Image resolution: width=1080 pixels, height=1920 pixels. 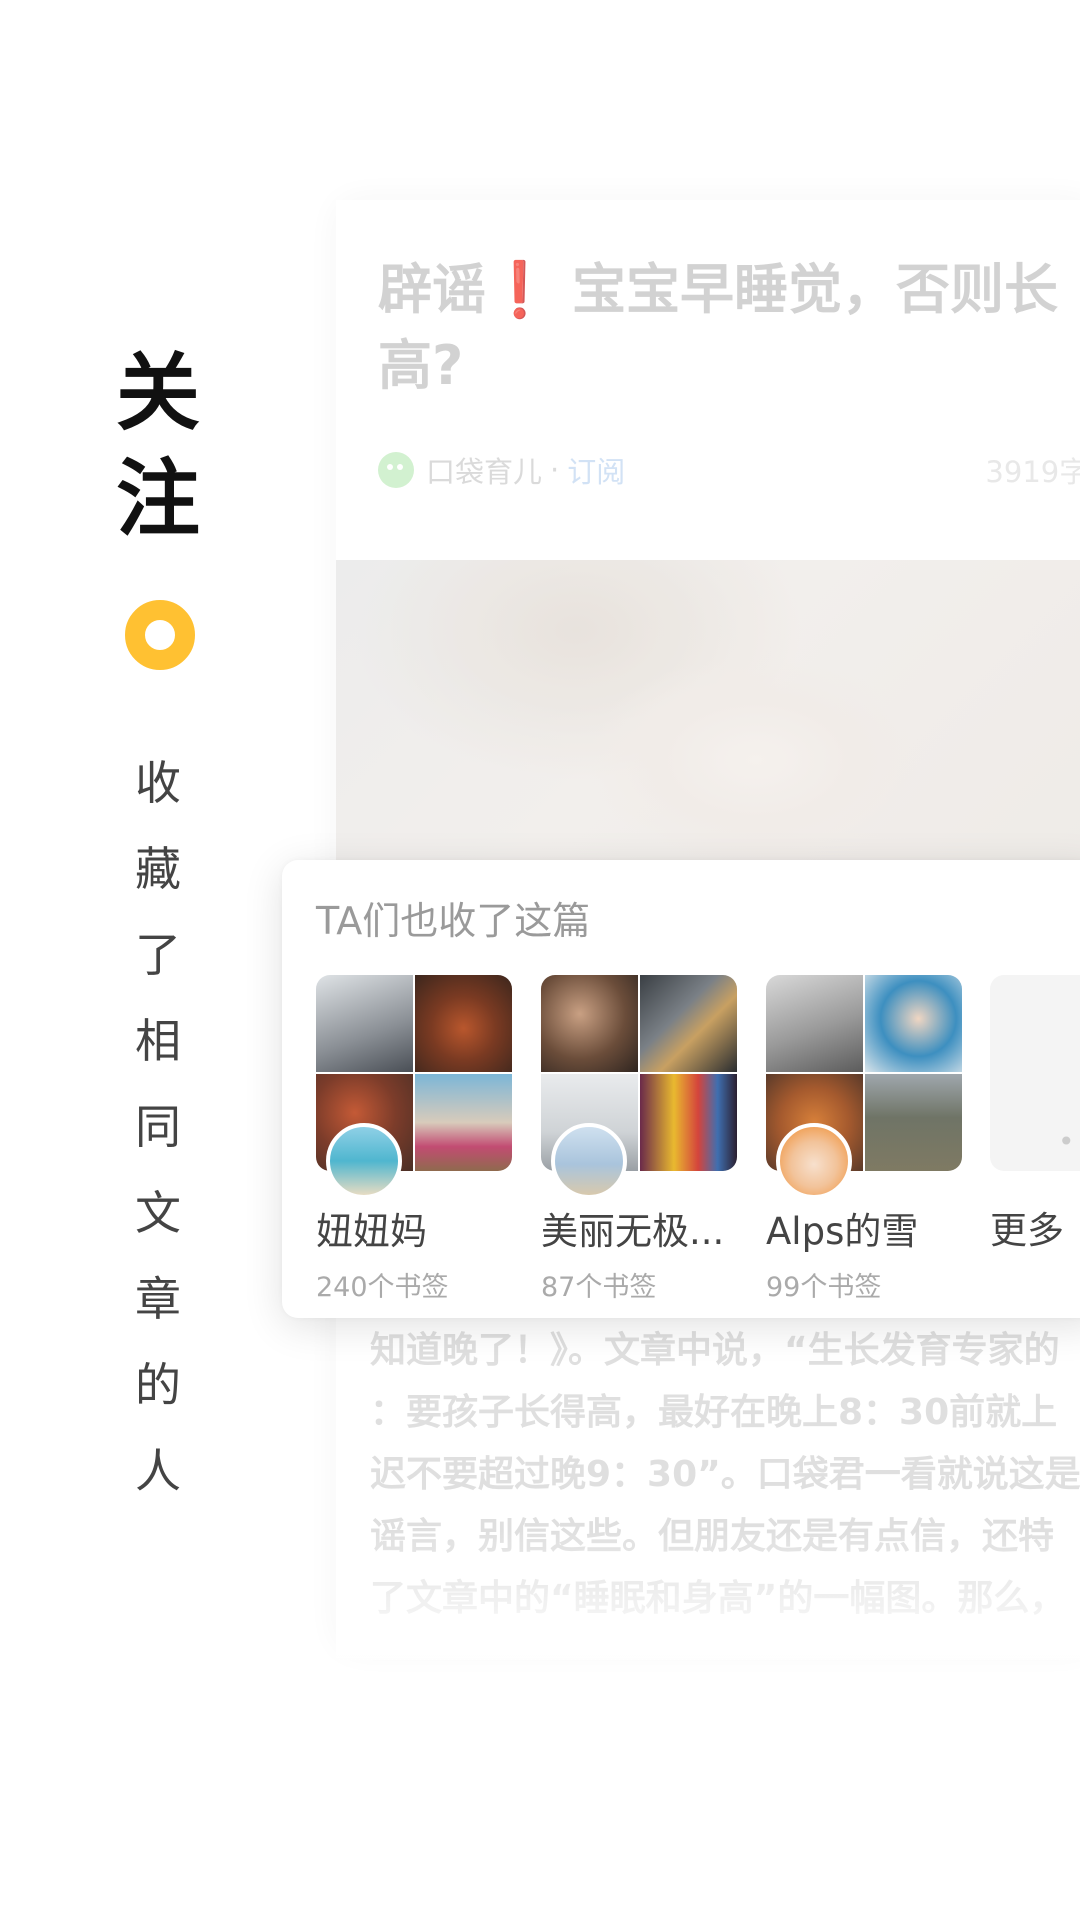 I want to click on article-title: 辟谣❗ 宝宝早睡觉，否则长 高?, so click(x=729, y=328).